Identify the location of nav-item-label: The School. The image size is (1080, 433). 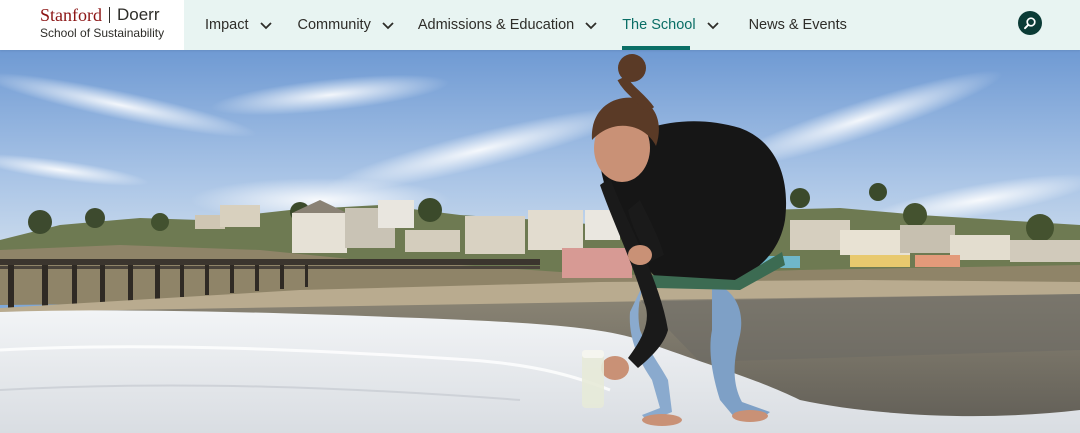
(659, 25).